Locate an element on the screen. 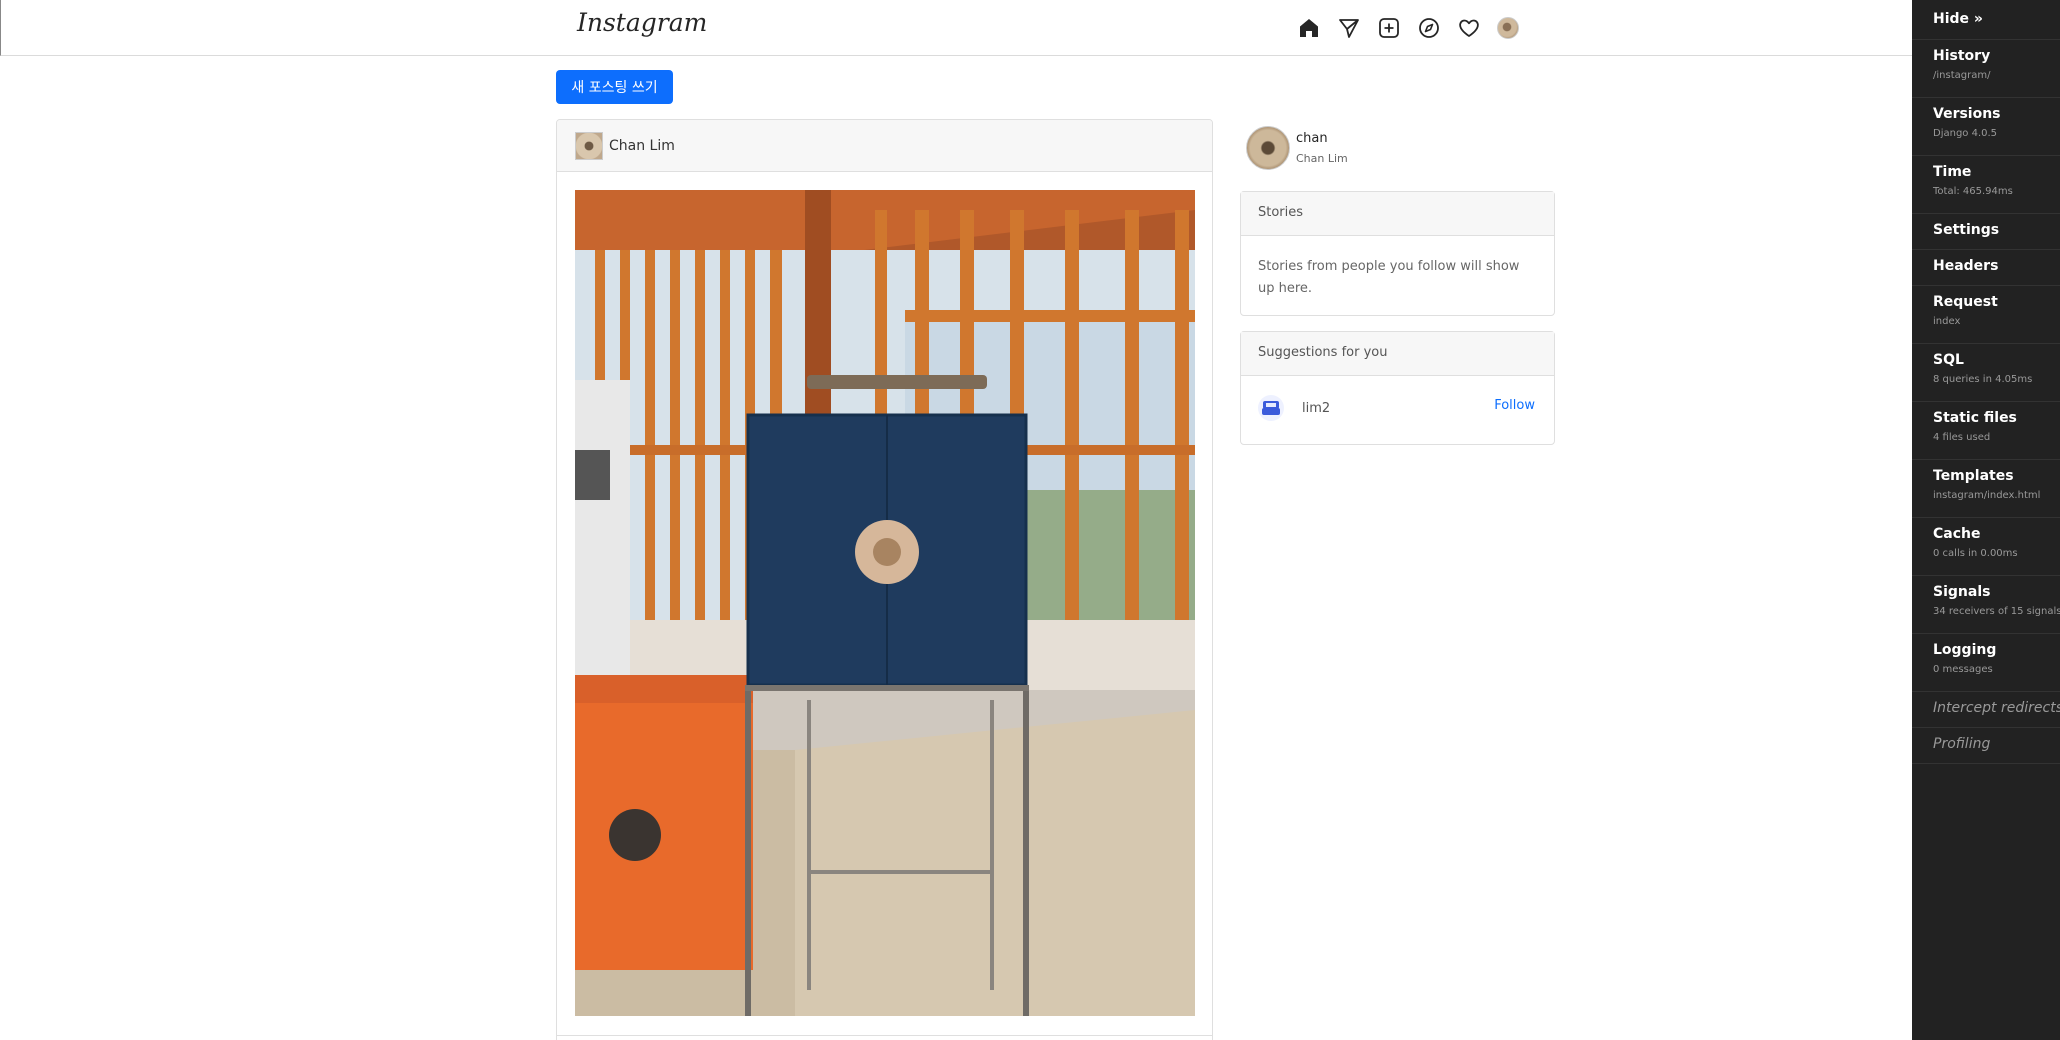  debug-panel-settings: Settings is located at coordinates (1986, 232).